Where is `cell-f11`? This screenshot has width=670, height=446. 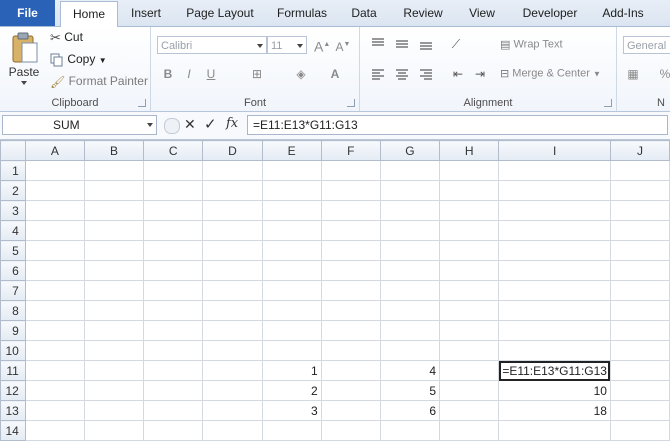
cell-f11 is located at coordinates (350, 370).